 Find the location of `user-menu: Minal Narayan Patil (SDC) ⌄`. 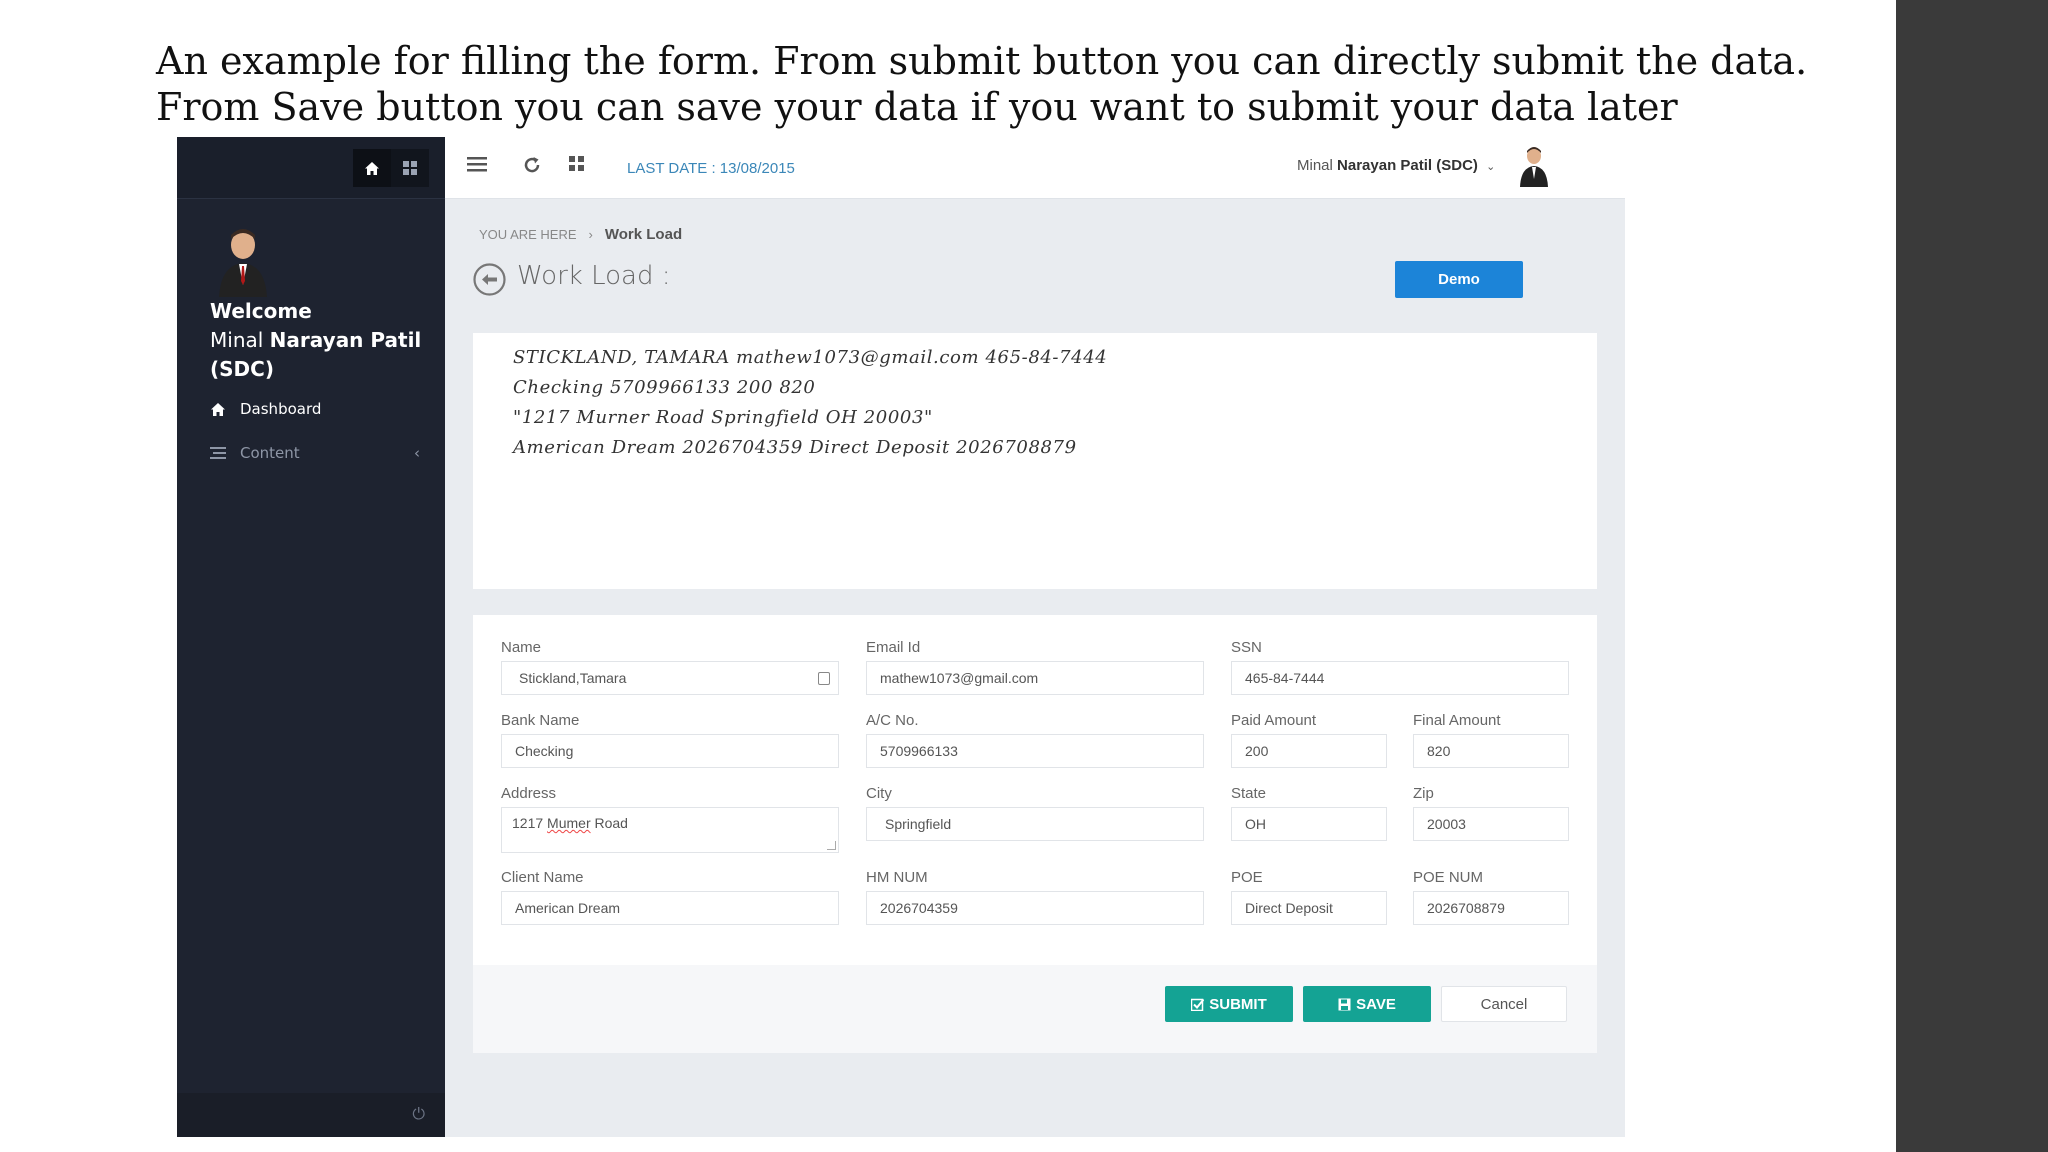

user-menu: Minal Narayan Patil (SDC) ⌄ is located at coordinates (1396, 165).